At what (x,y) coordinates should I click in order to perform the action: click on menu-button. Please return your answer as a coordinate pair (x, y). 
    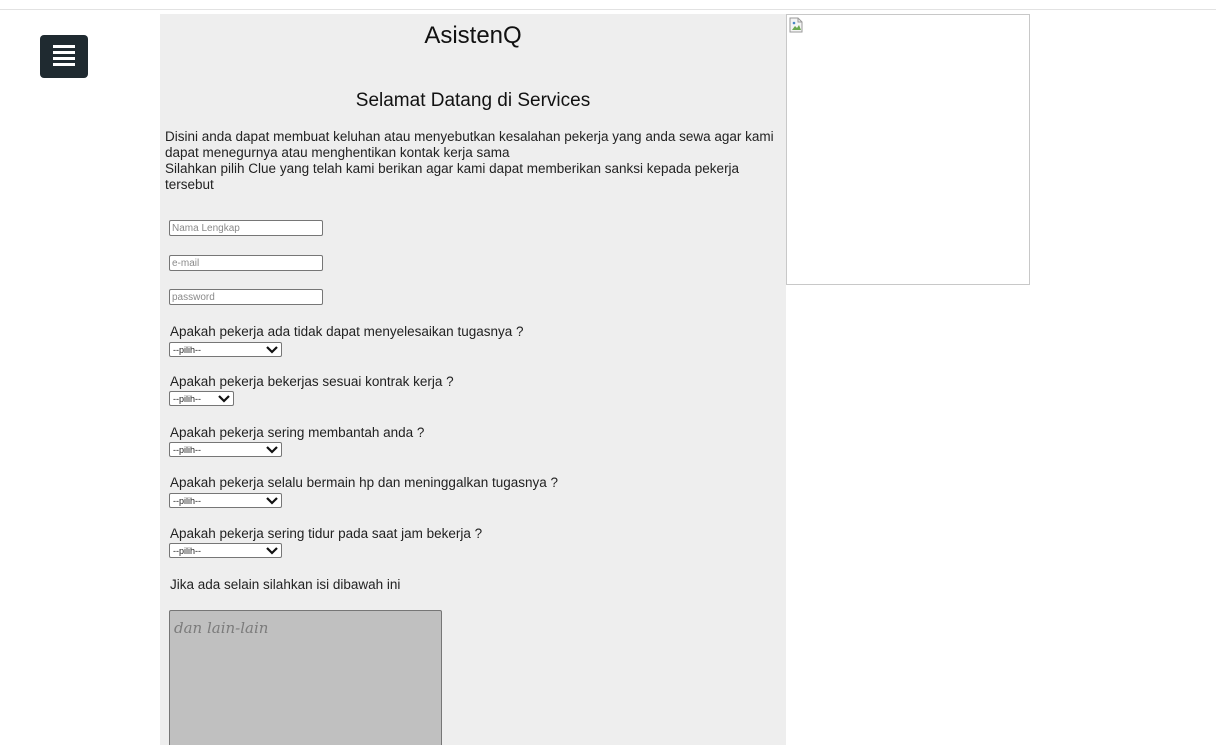
    Looking at the image, I should click on (64, 56).